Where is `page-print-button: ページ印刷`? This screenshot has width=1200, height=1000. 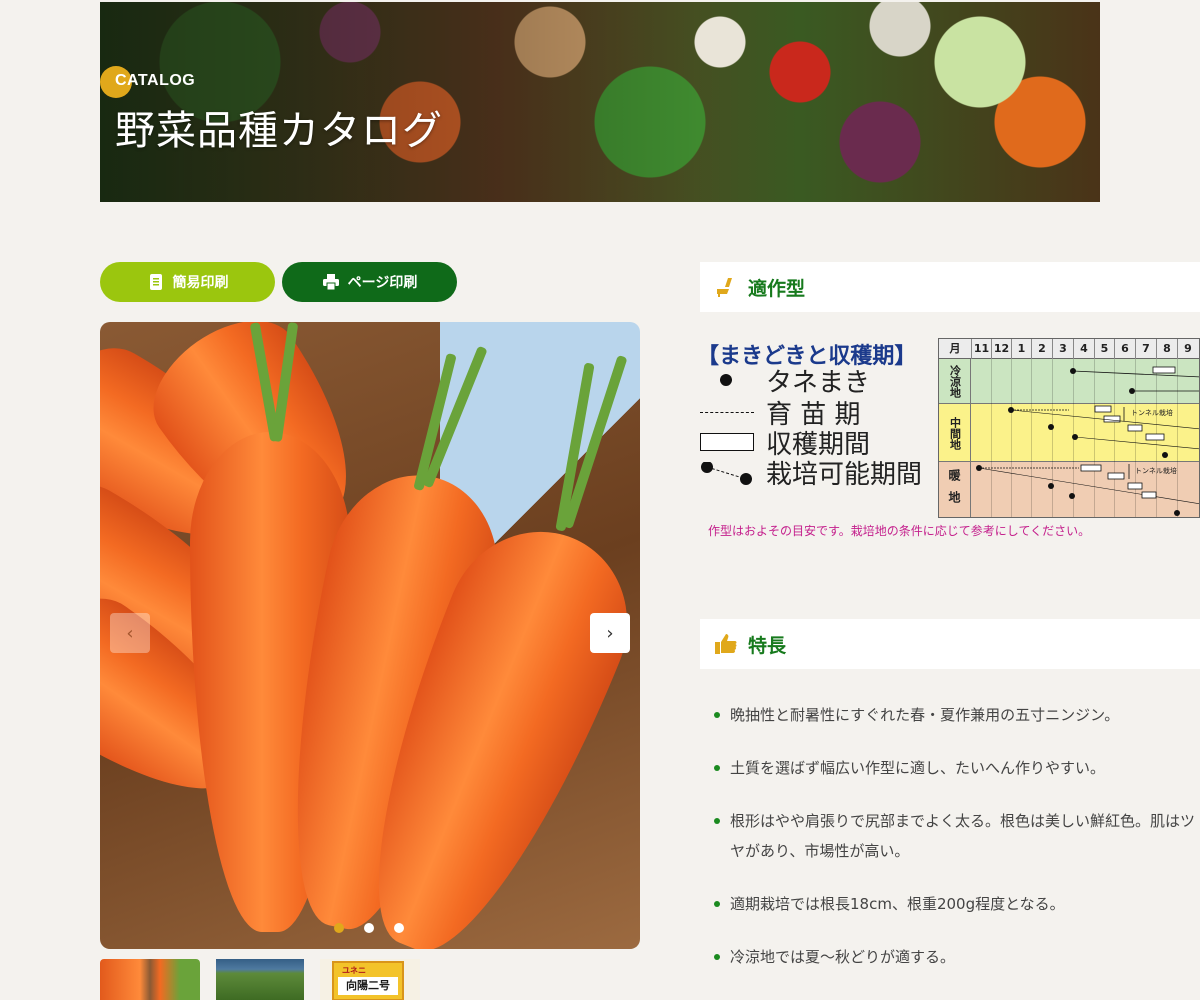 page-print-button: ページ印刷 is located at coordinates (369, 282).